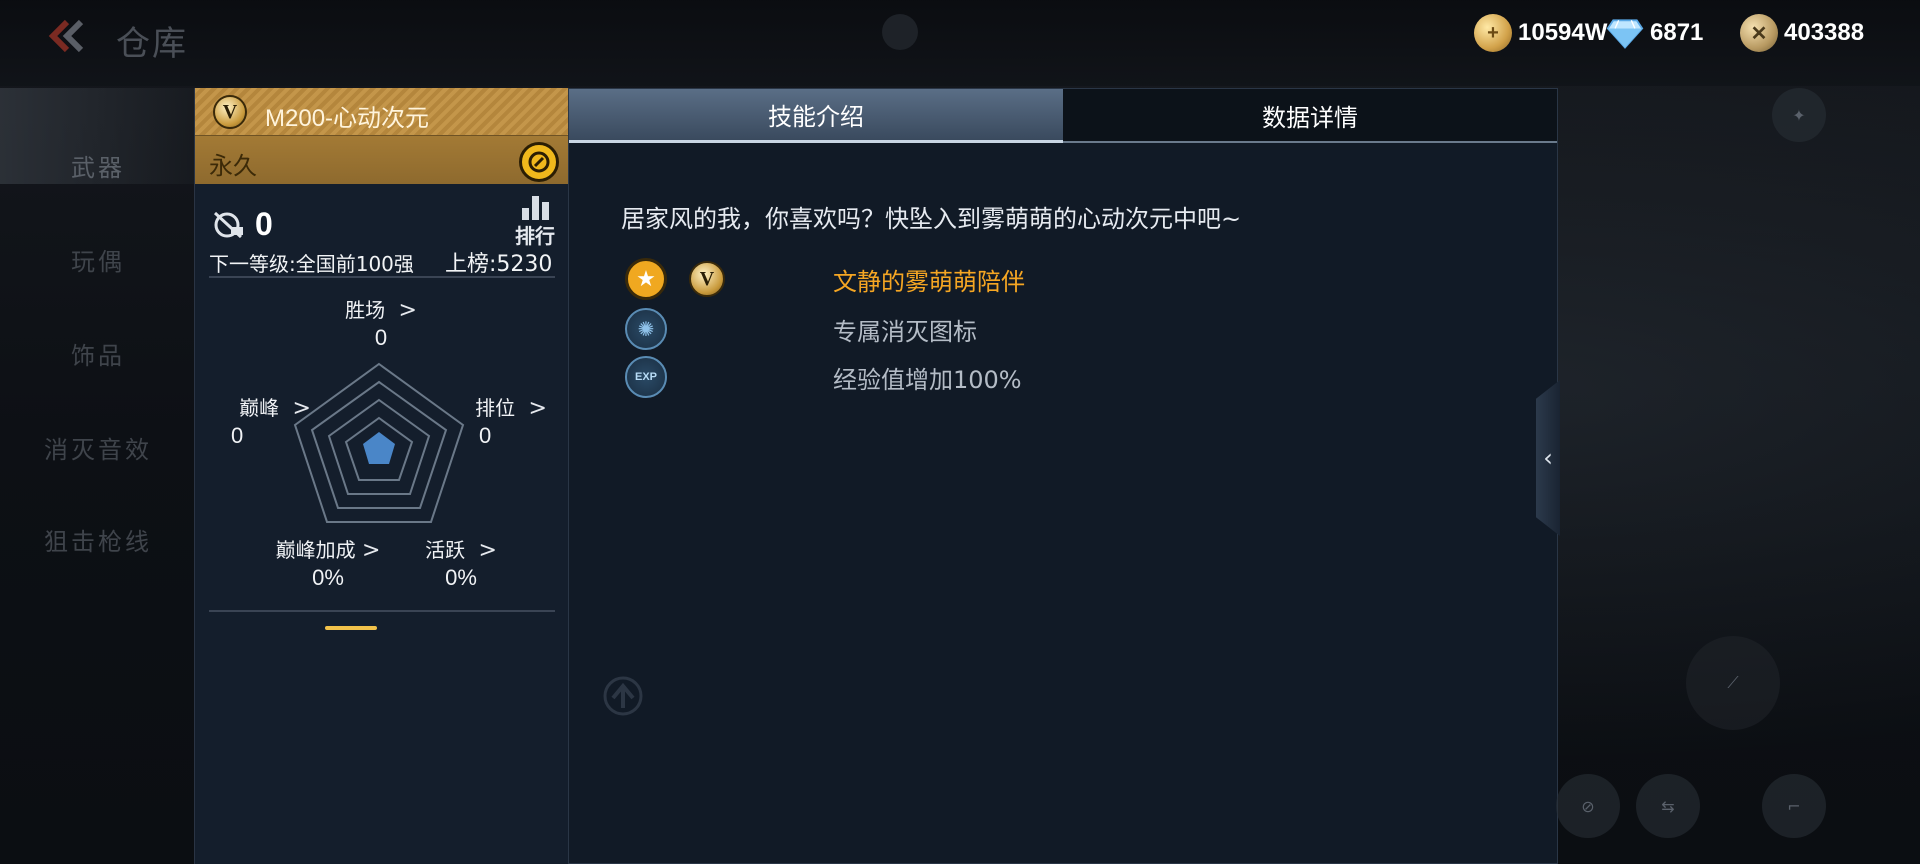 The height and width of the screenshot is (864, 1920). What do you see at coordinates (328, 577) in the screenshot?
I see `stat-peak-bonus-value: 0%` at bounding box center [328, 577].